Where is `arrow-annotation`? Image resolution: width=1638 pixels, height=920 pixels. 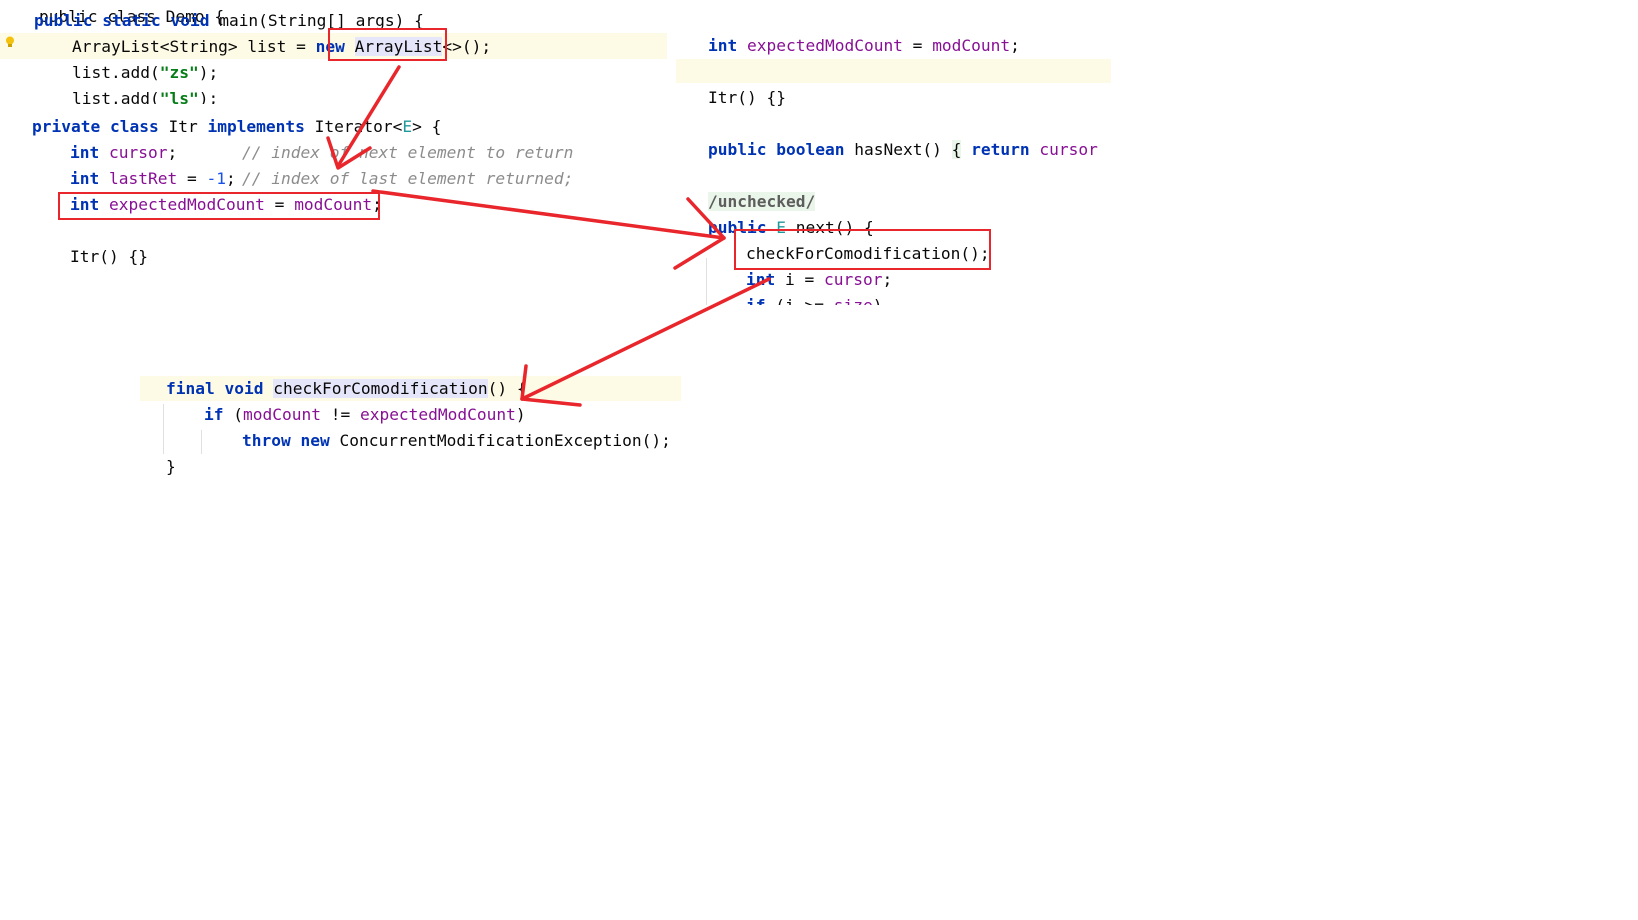 arrow-annotation is located at coordinates (548, 236).